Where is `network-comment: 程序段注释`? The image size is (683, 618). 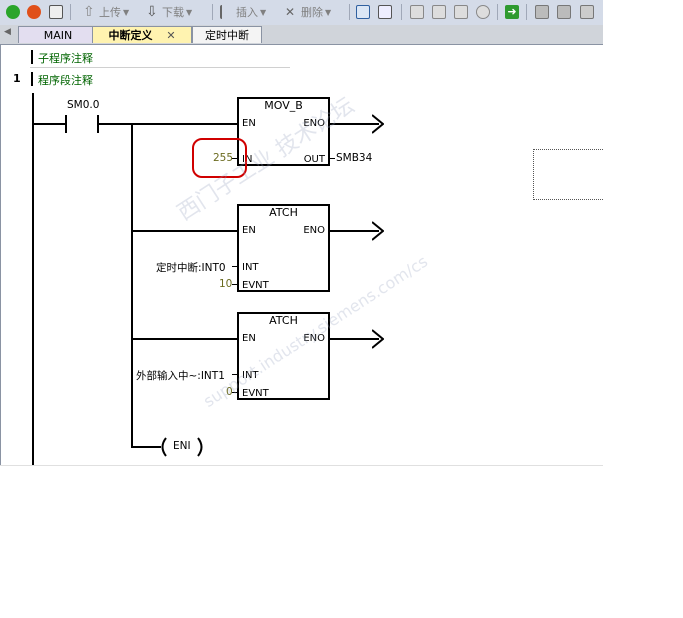
network-comment: 程序段注释 is located at coordinates (65, 80).